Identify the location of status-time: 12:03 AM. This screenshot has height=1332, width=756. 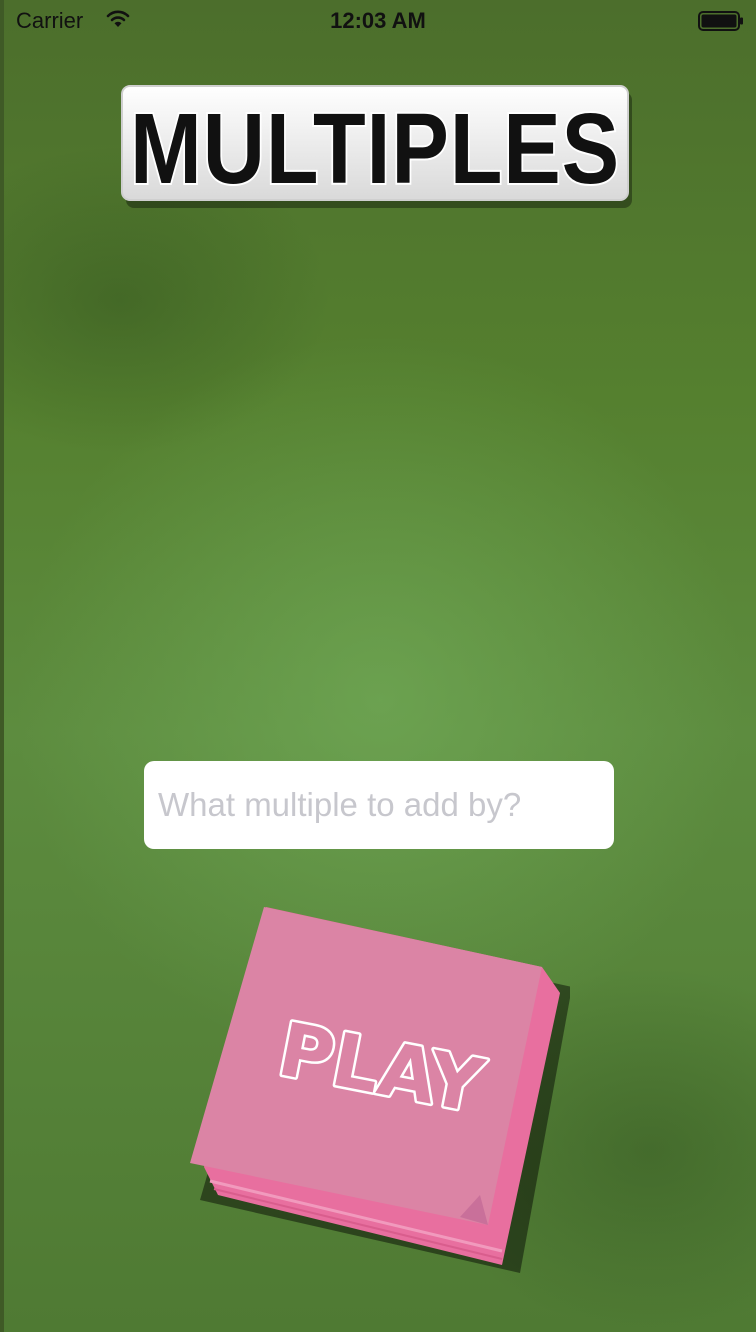
(378, 20).